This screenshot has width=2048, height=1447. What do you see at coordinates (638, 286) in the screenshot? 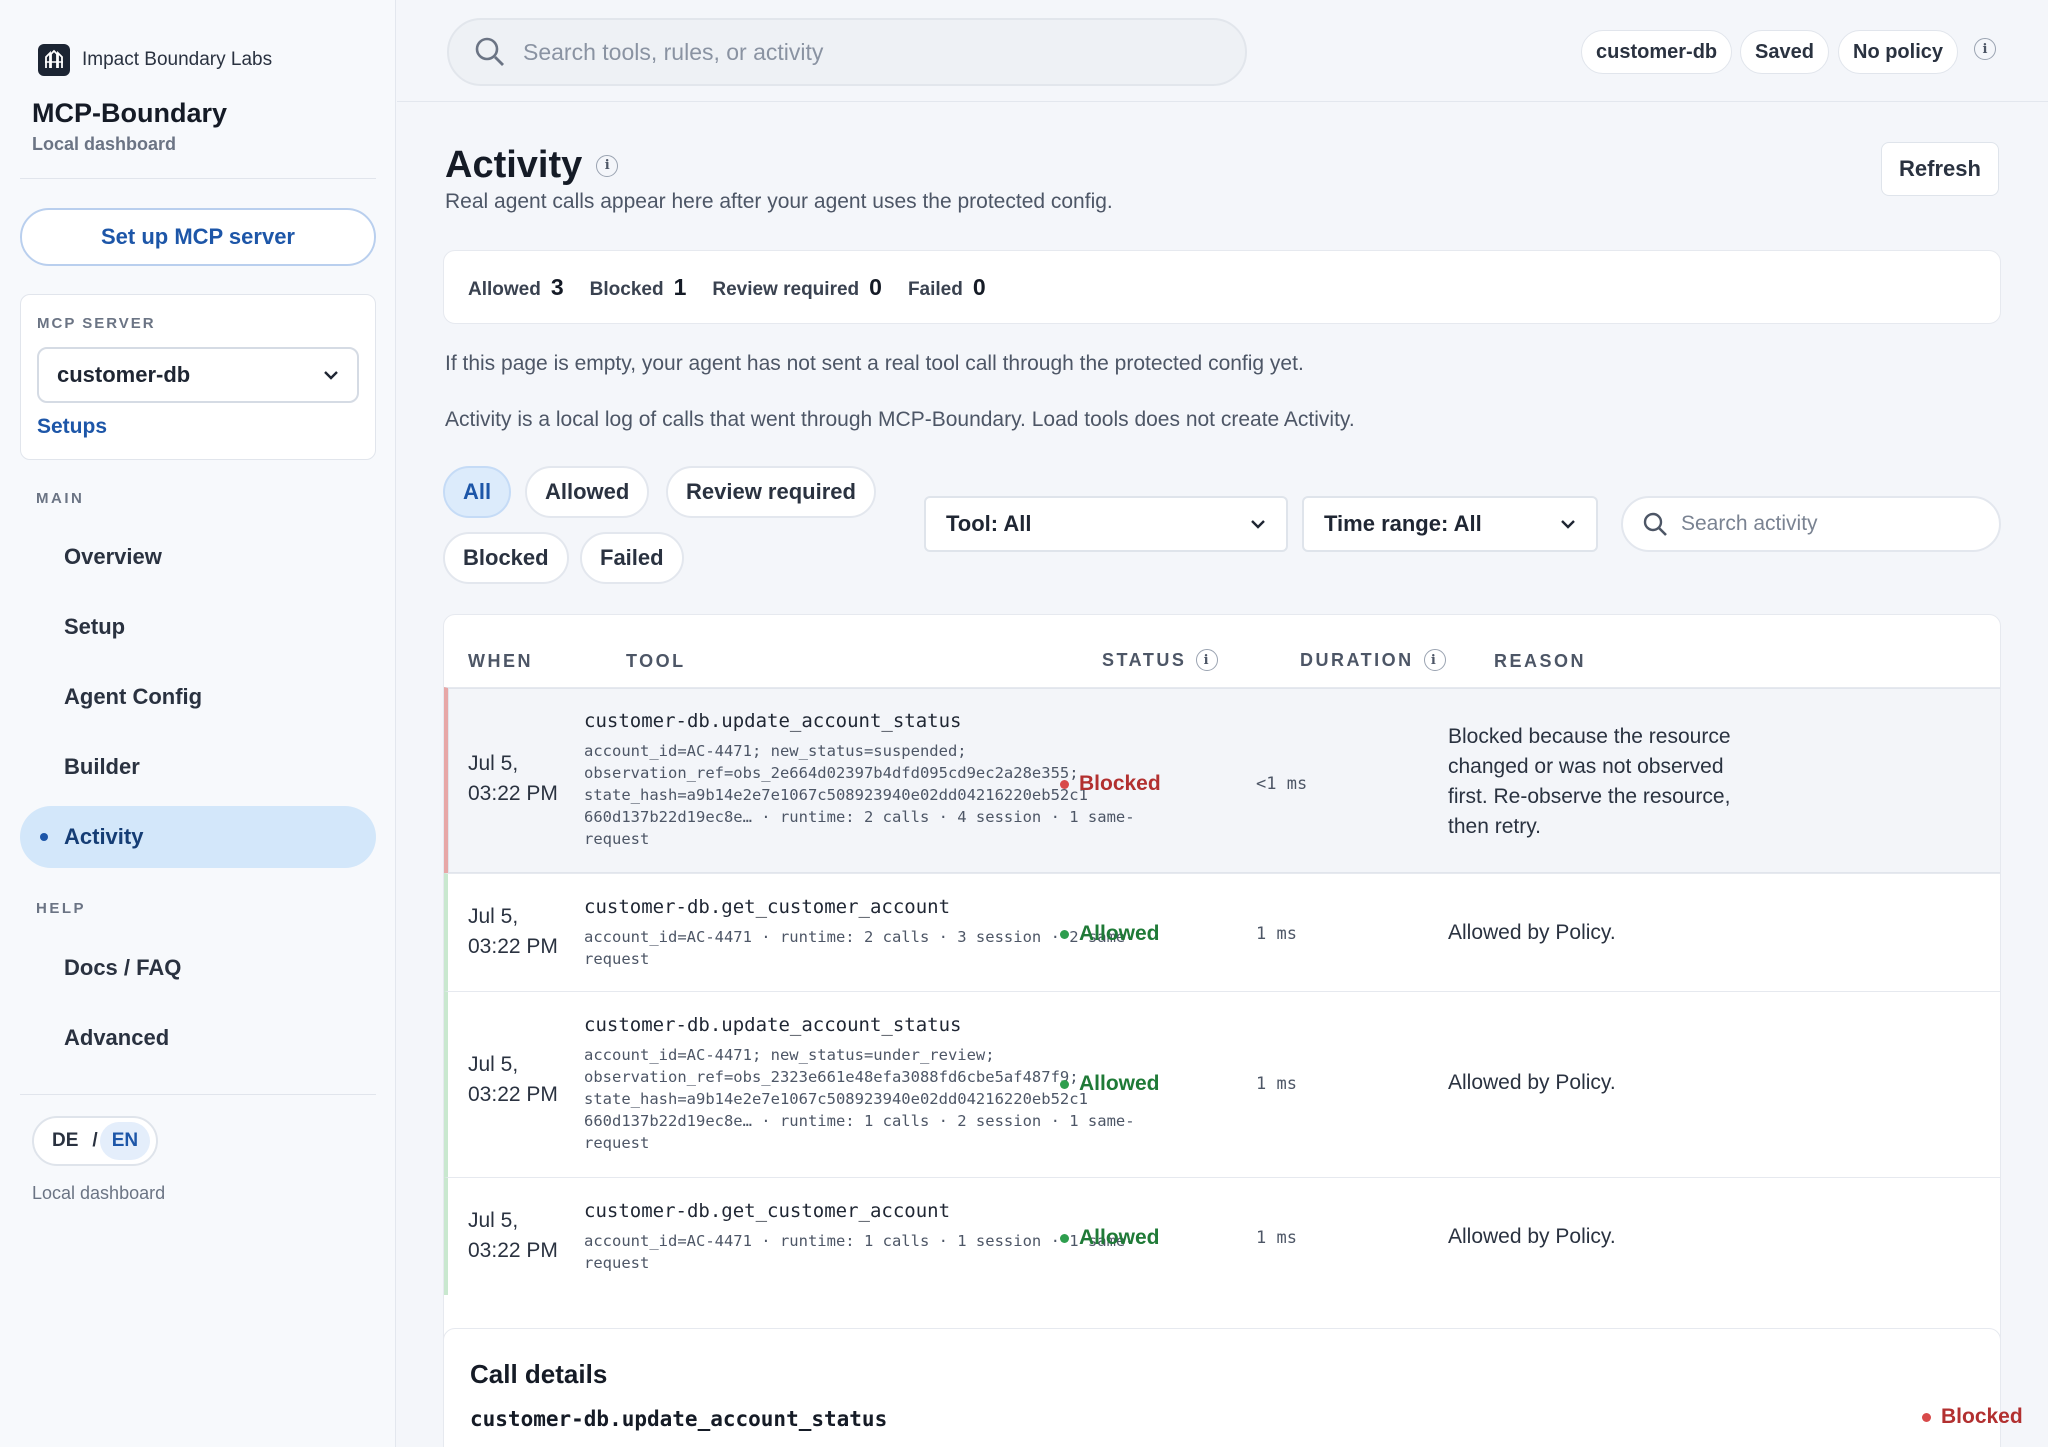
I see `count-blocked: Blocked 1` at bounding box center [638, 286].